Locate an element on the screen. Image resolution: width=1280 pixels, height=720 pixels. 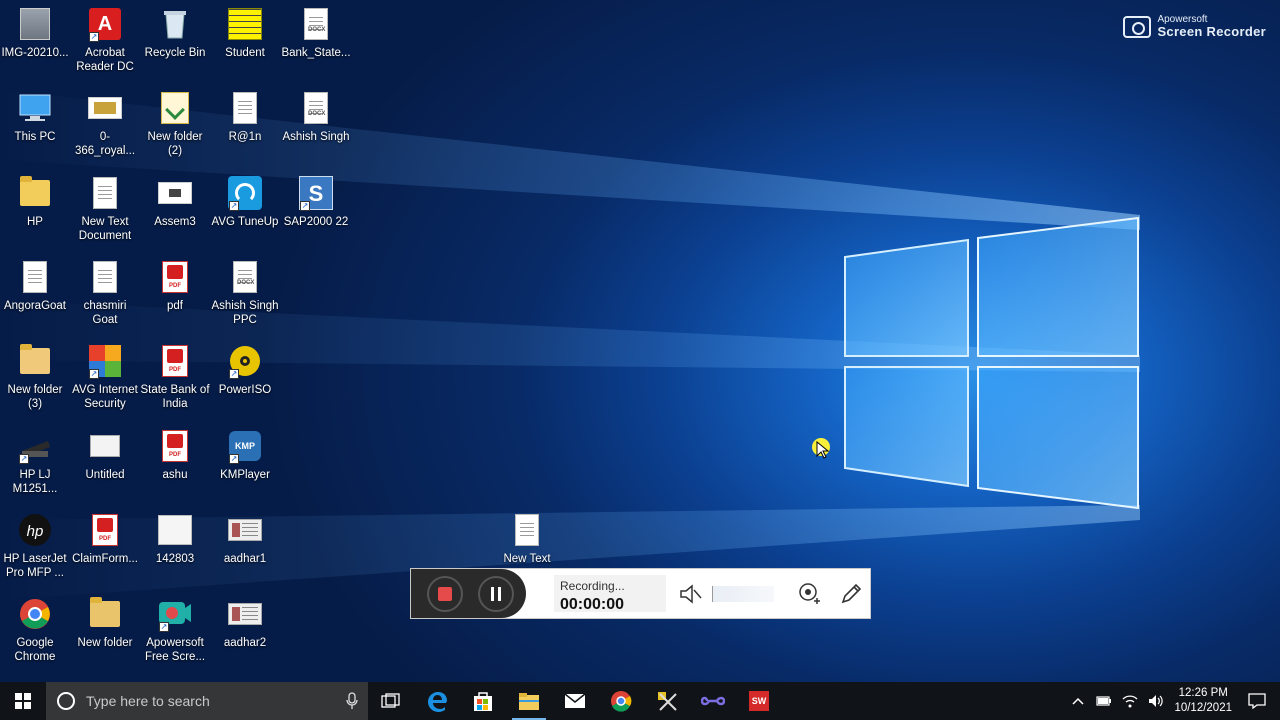
desktop-icon-142803: 142803 is located at coordinates (175, 548).